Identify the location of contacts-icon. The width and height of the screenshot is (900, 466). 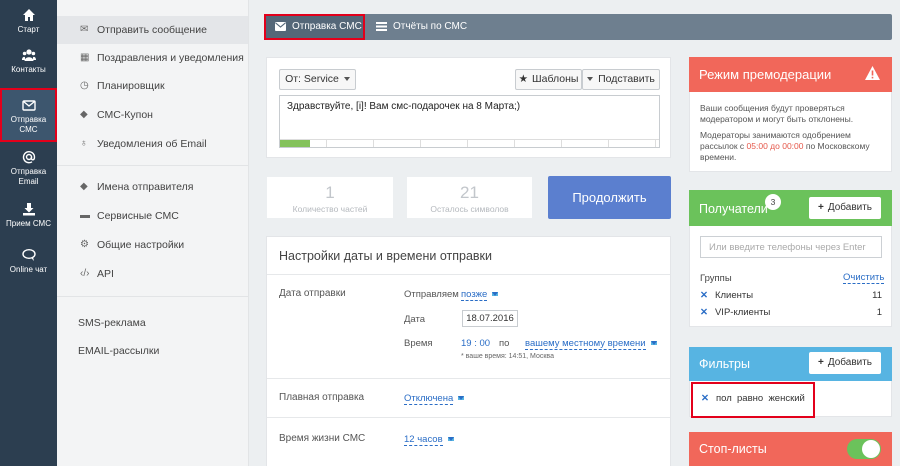
(28, 55).